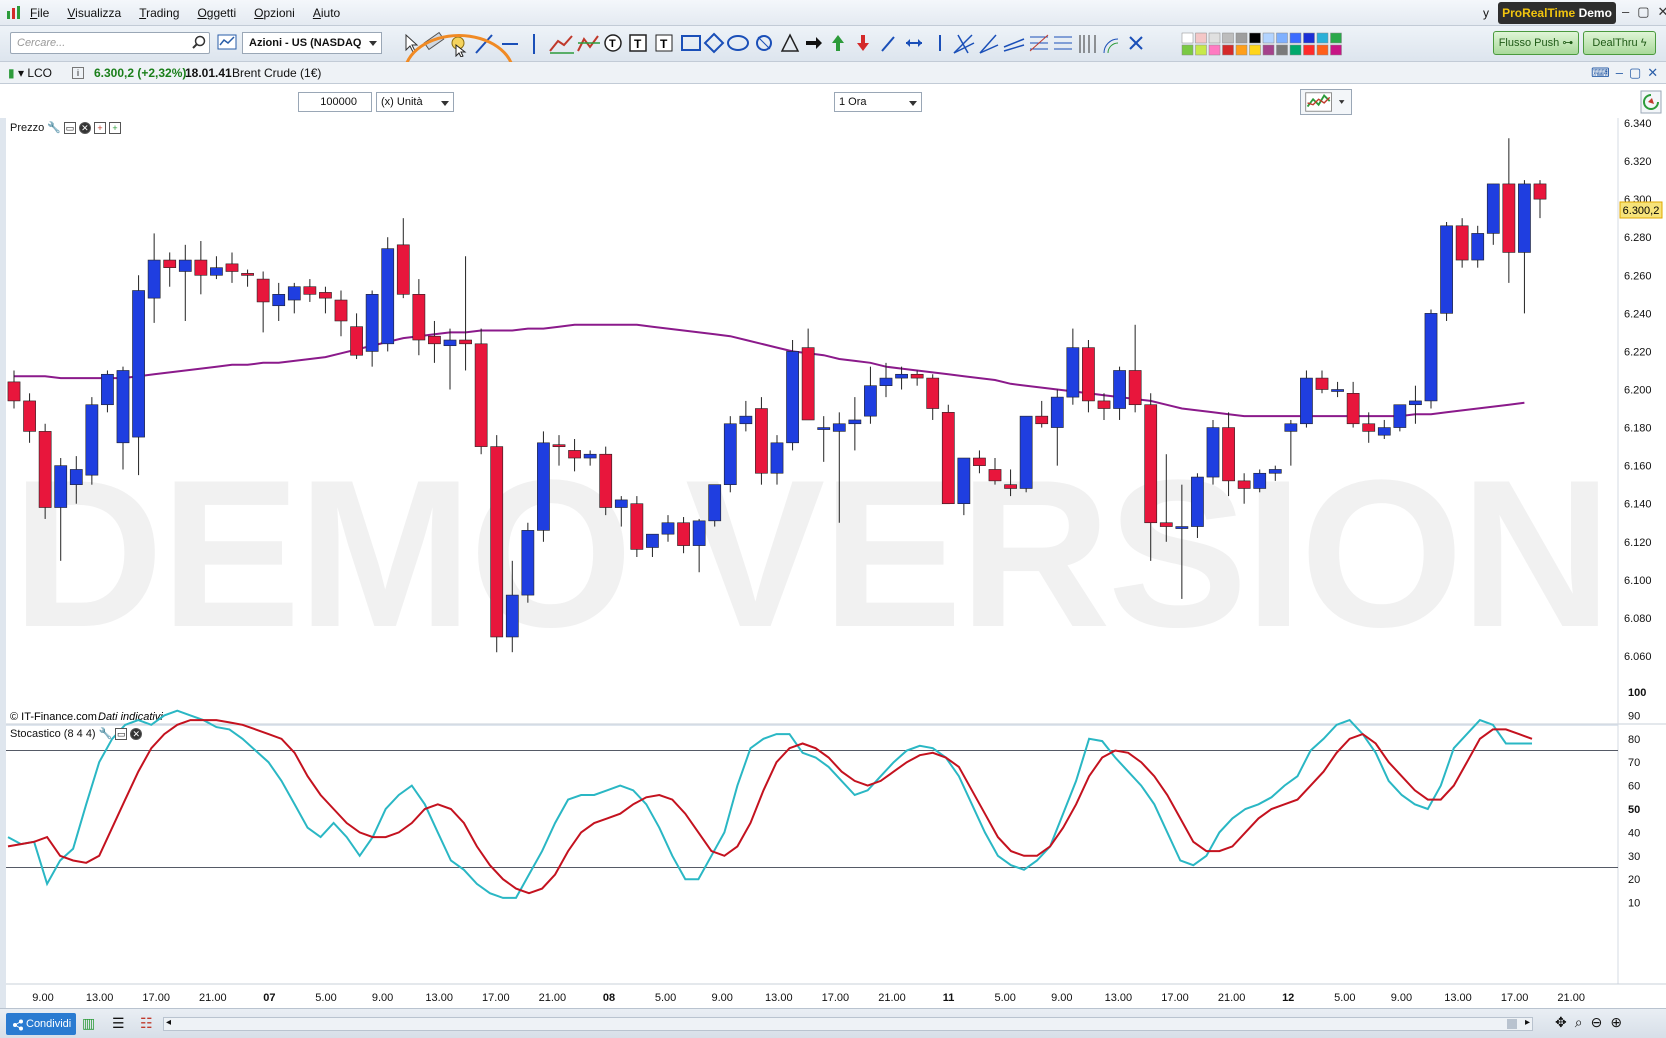 This screenshot has height=1038, width=1666. What do you see at coordinates (691, 43) in the screenshot?
I see `rectangle-tool-icon` at bounding box center [691, 43].